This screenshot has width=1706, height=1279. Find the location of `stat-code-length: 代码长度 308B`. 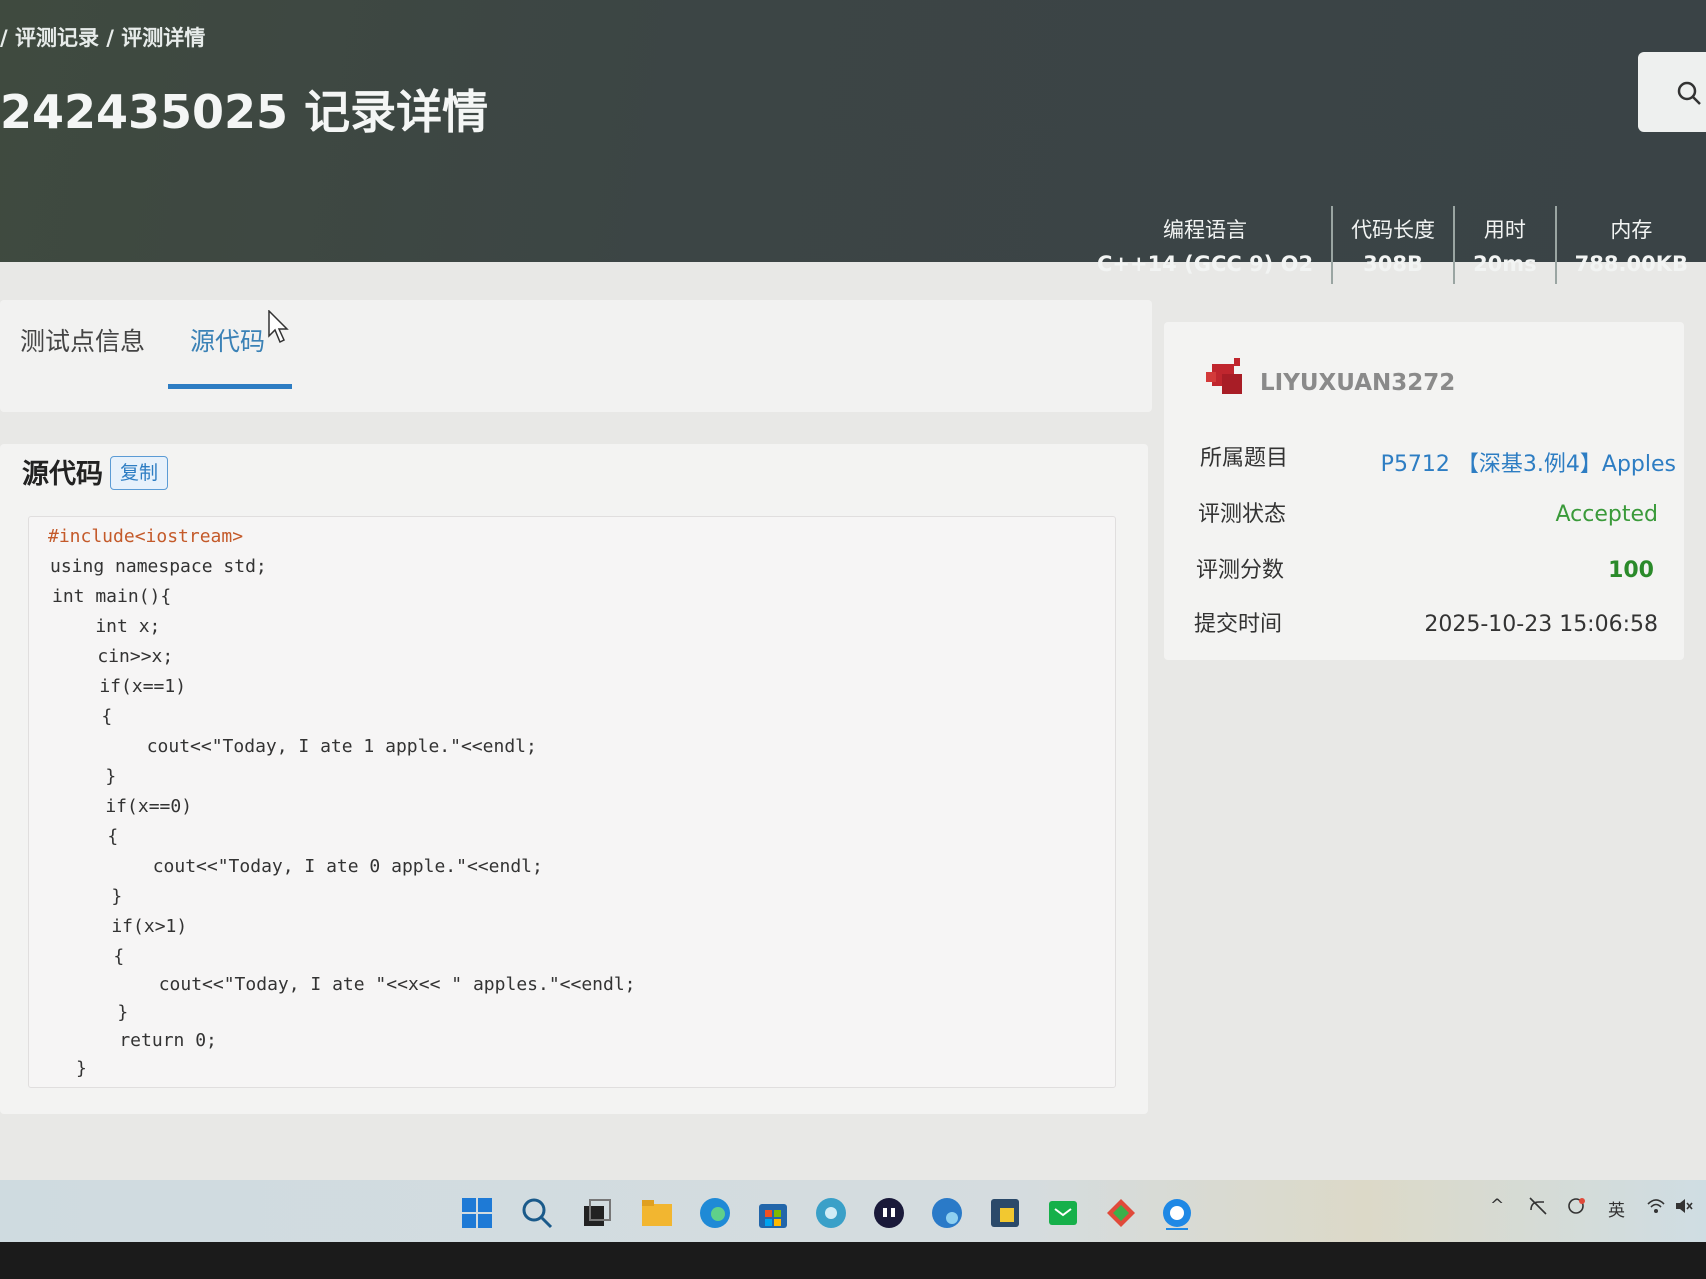

stat-code-length: 代码长度 308B is located at coordinates (1392, 245).